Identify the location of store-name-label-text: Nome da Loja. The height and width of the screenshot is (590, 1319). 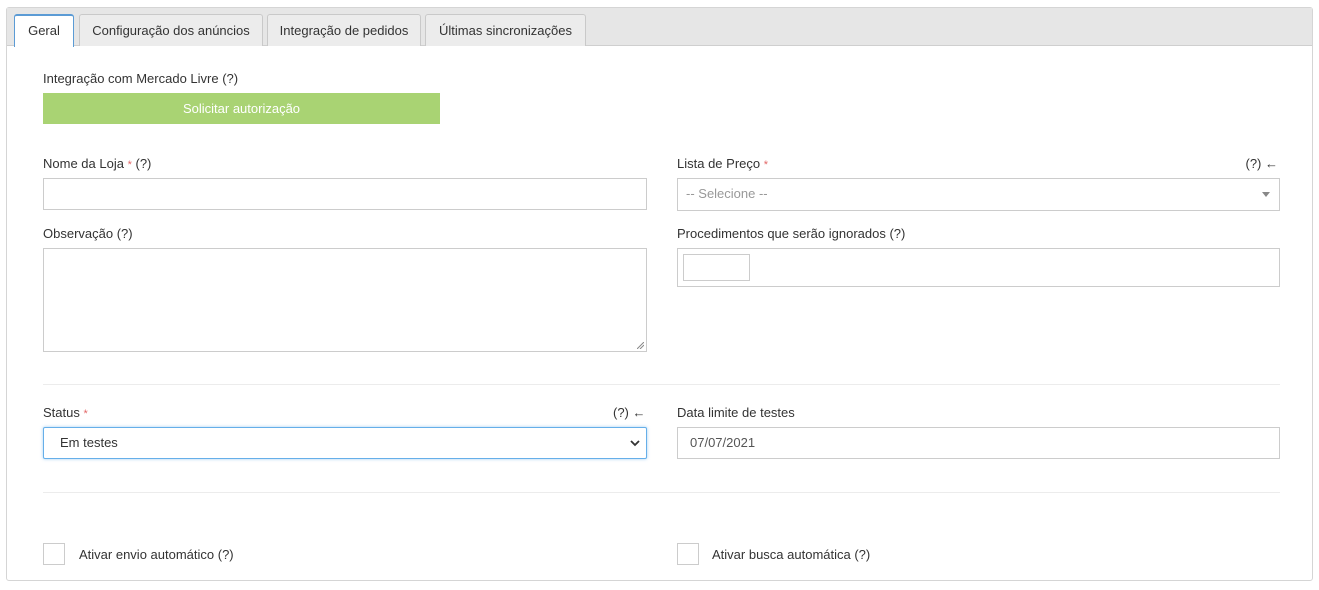
(83, 163).